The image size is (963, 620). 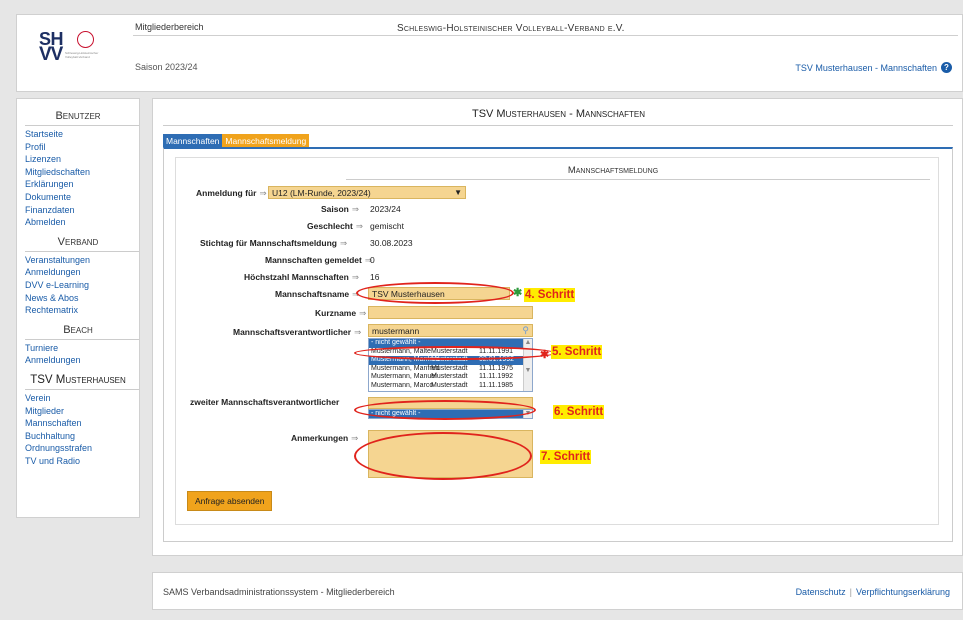 What do you see at coordinates (450, 386) in the screenshot?
I see `list-item: Mustermann, Marco Musterstadt 11.11.1985` at bounding box center [450, 386].